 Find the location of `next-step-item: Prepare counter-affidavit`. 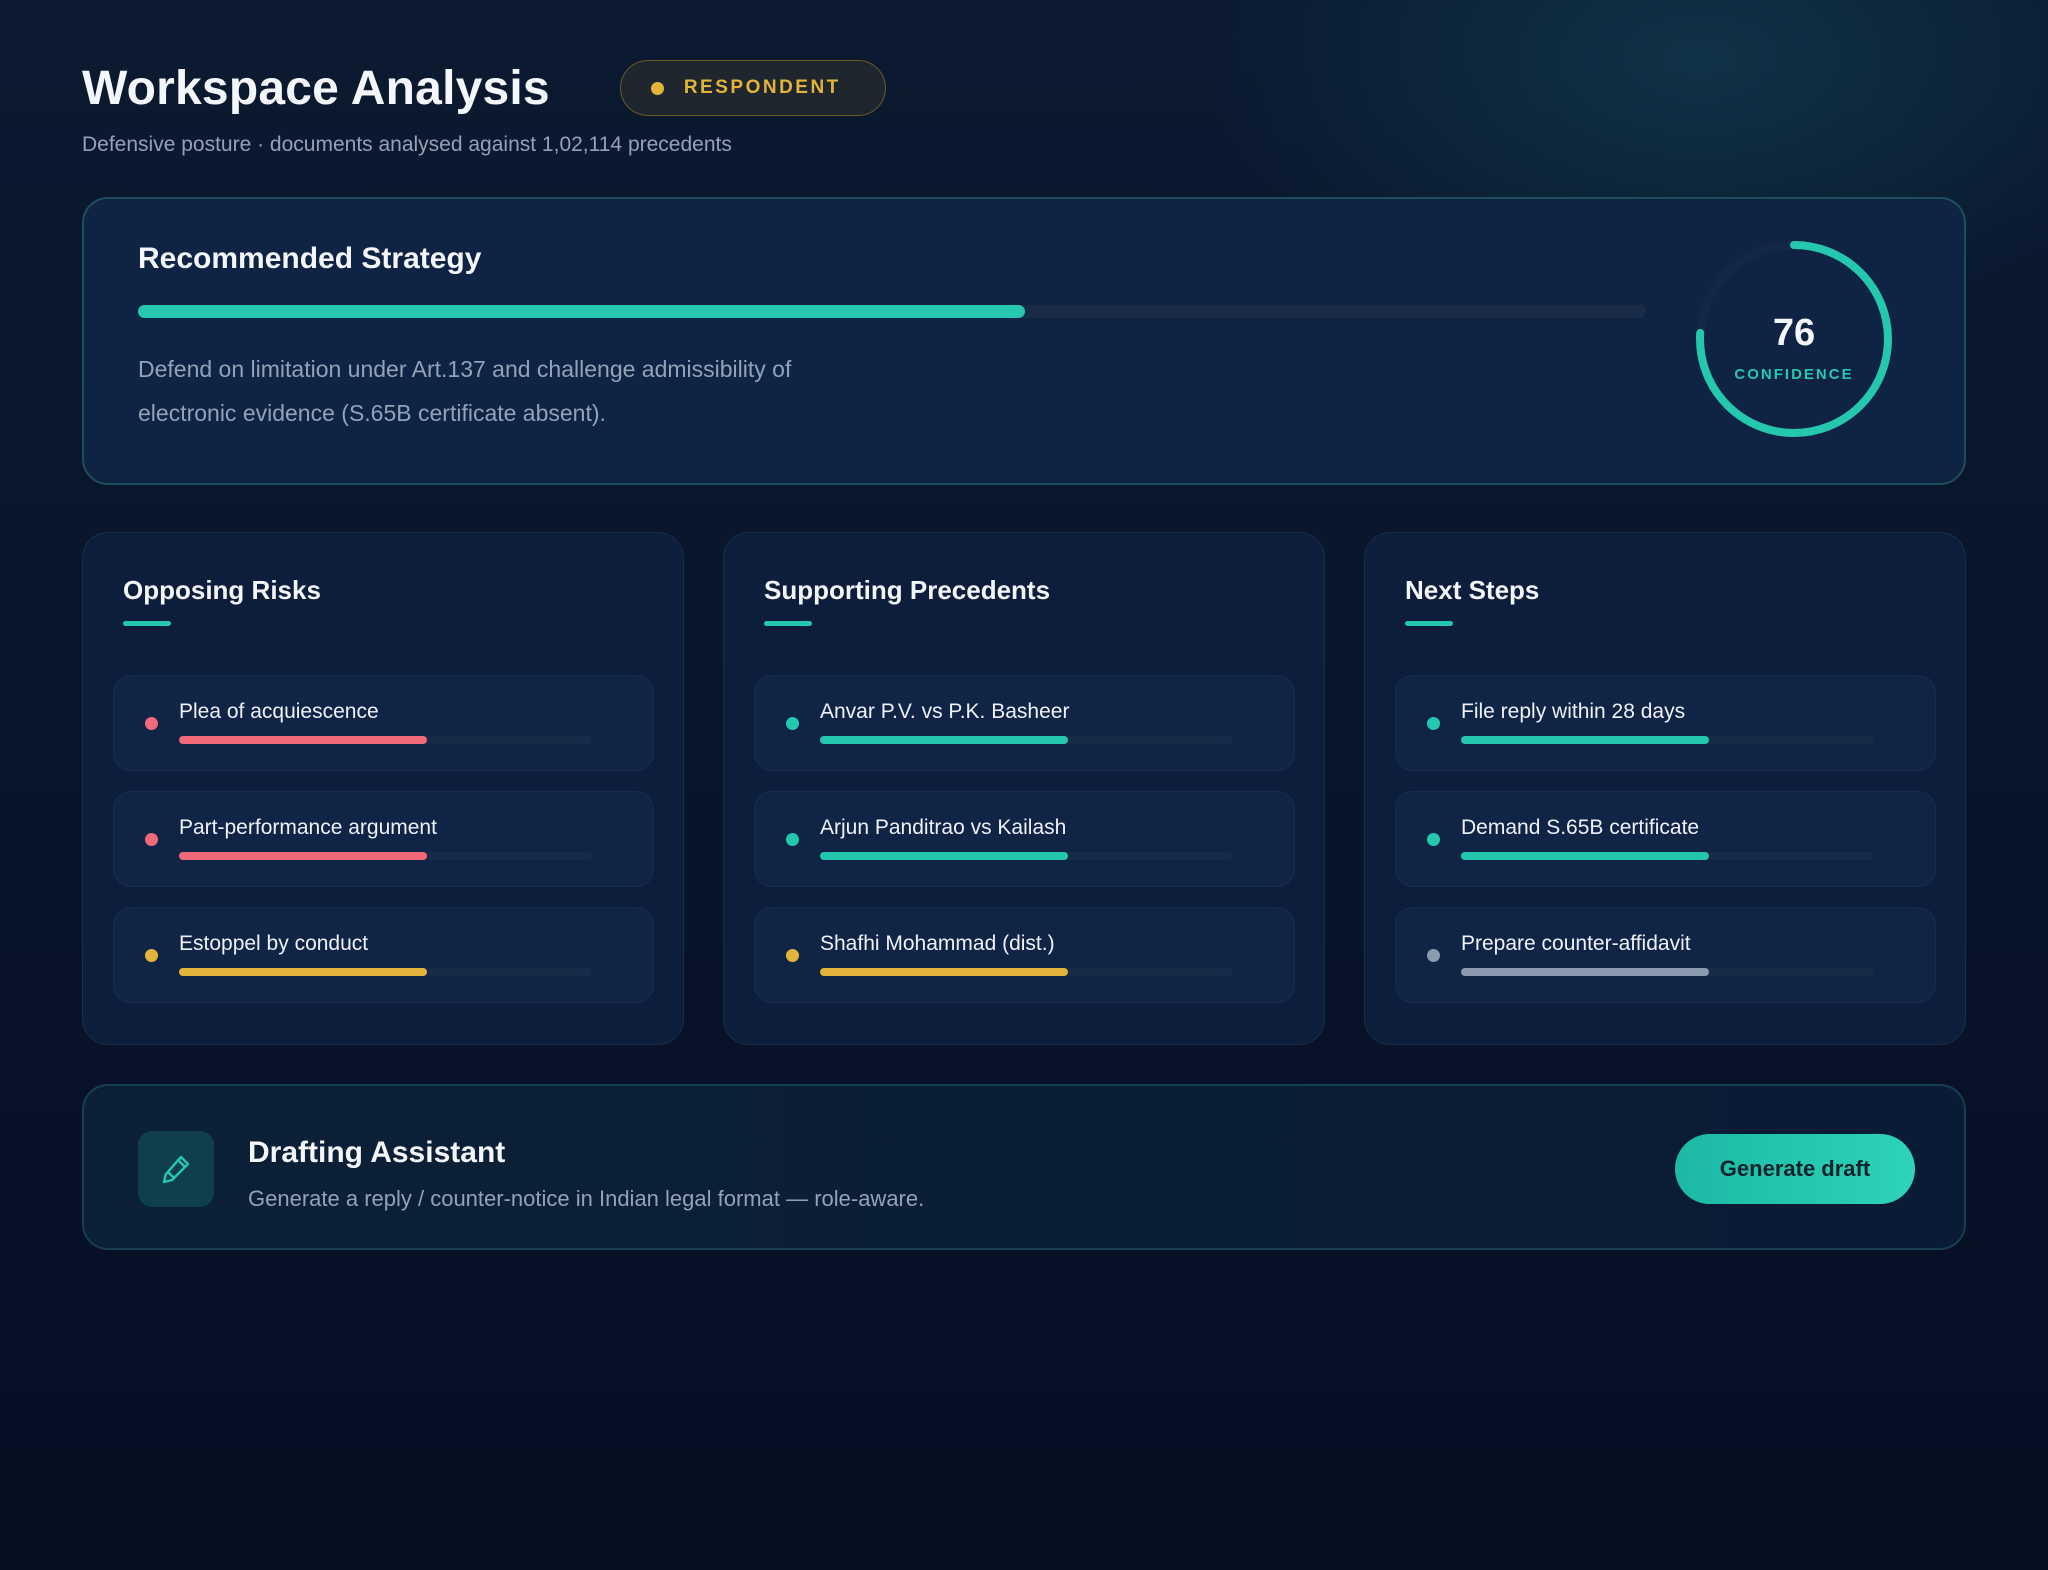

next-step-item: Prepare counter-affidavit is located at coordinates (1665, 955).